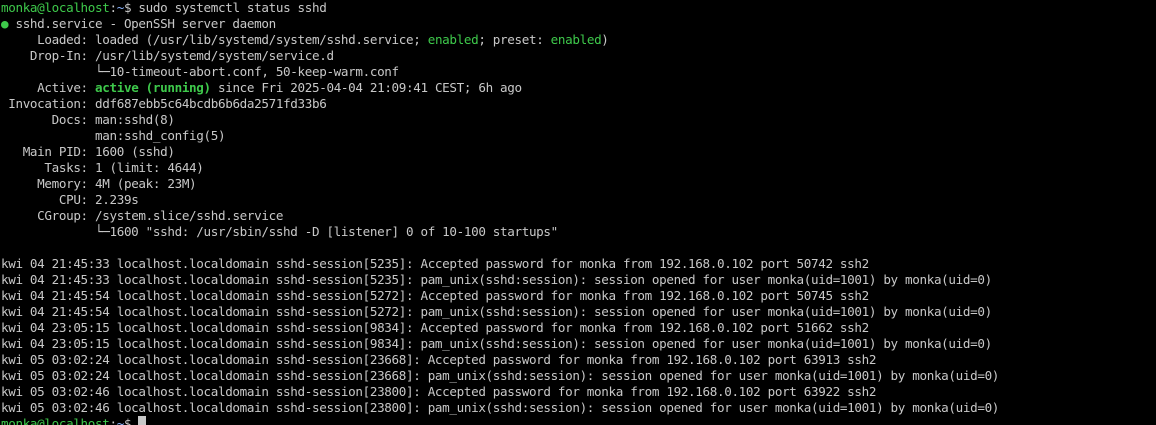  I want to click on loaded-enabled: enabled, so click(453, 39).